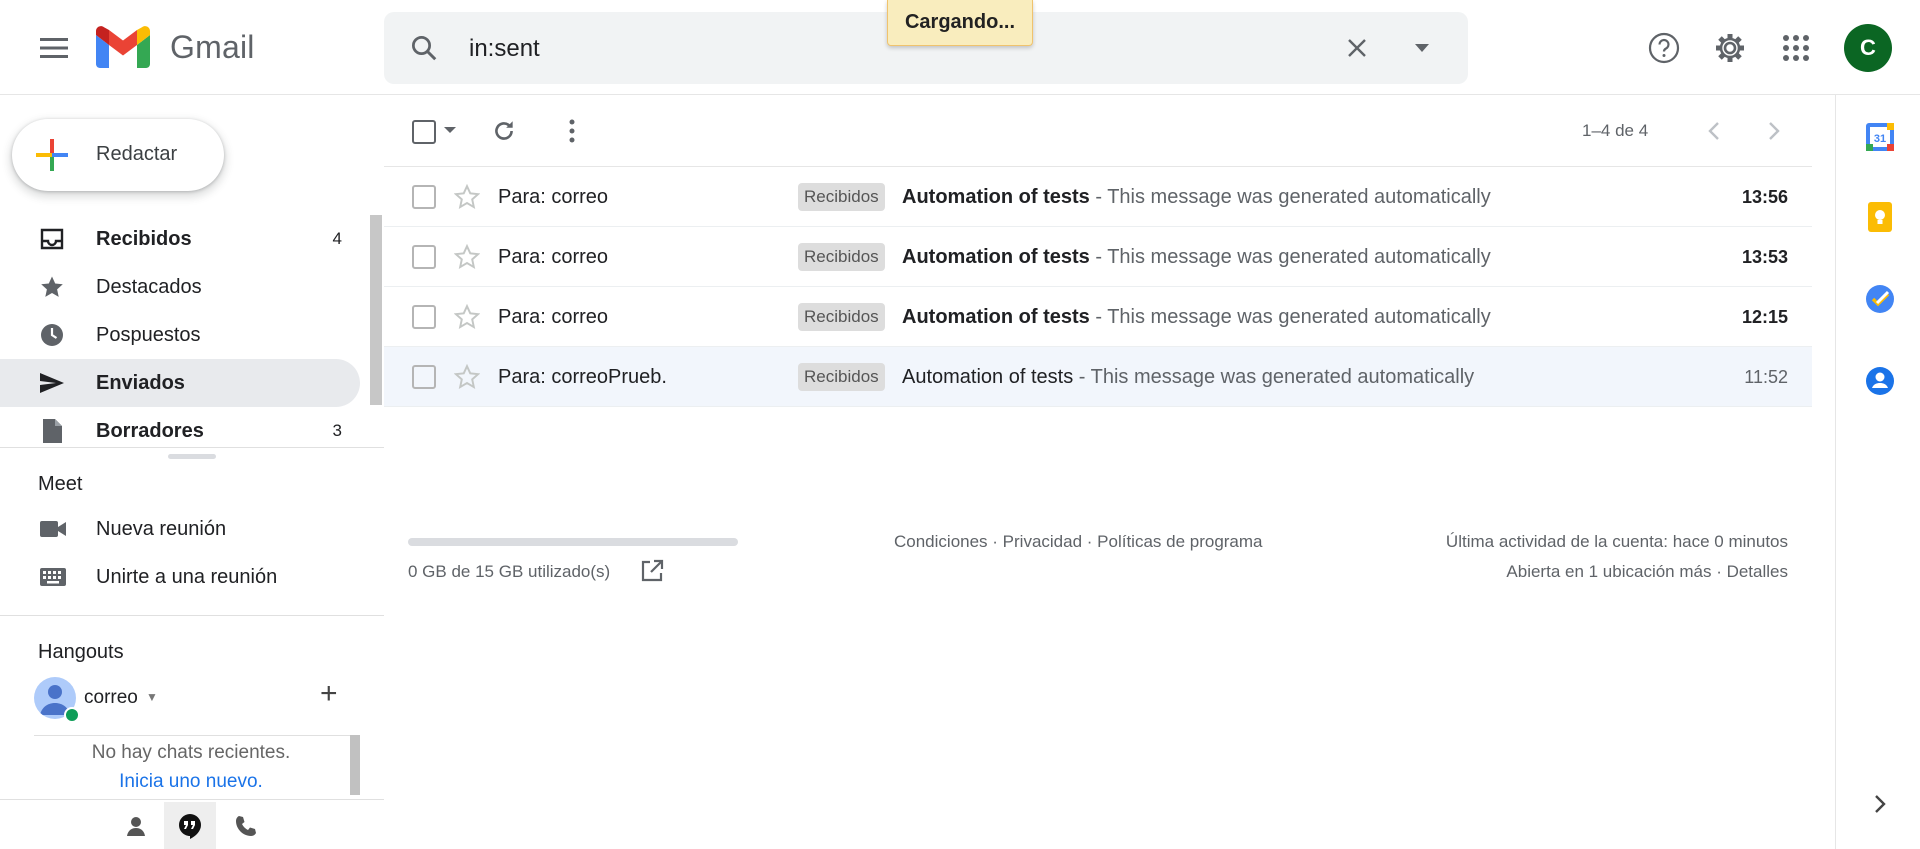 The height and width of the screenshot is (849, 1920). Describe the element at coordinates (1714, 131) in the screenshot. I see `newer-page-button` at that location.